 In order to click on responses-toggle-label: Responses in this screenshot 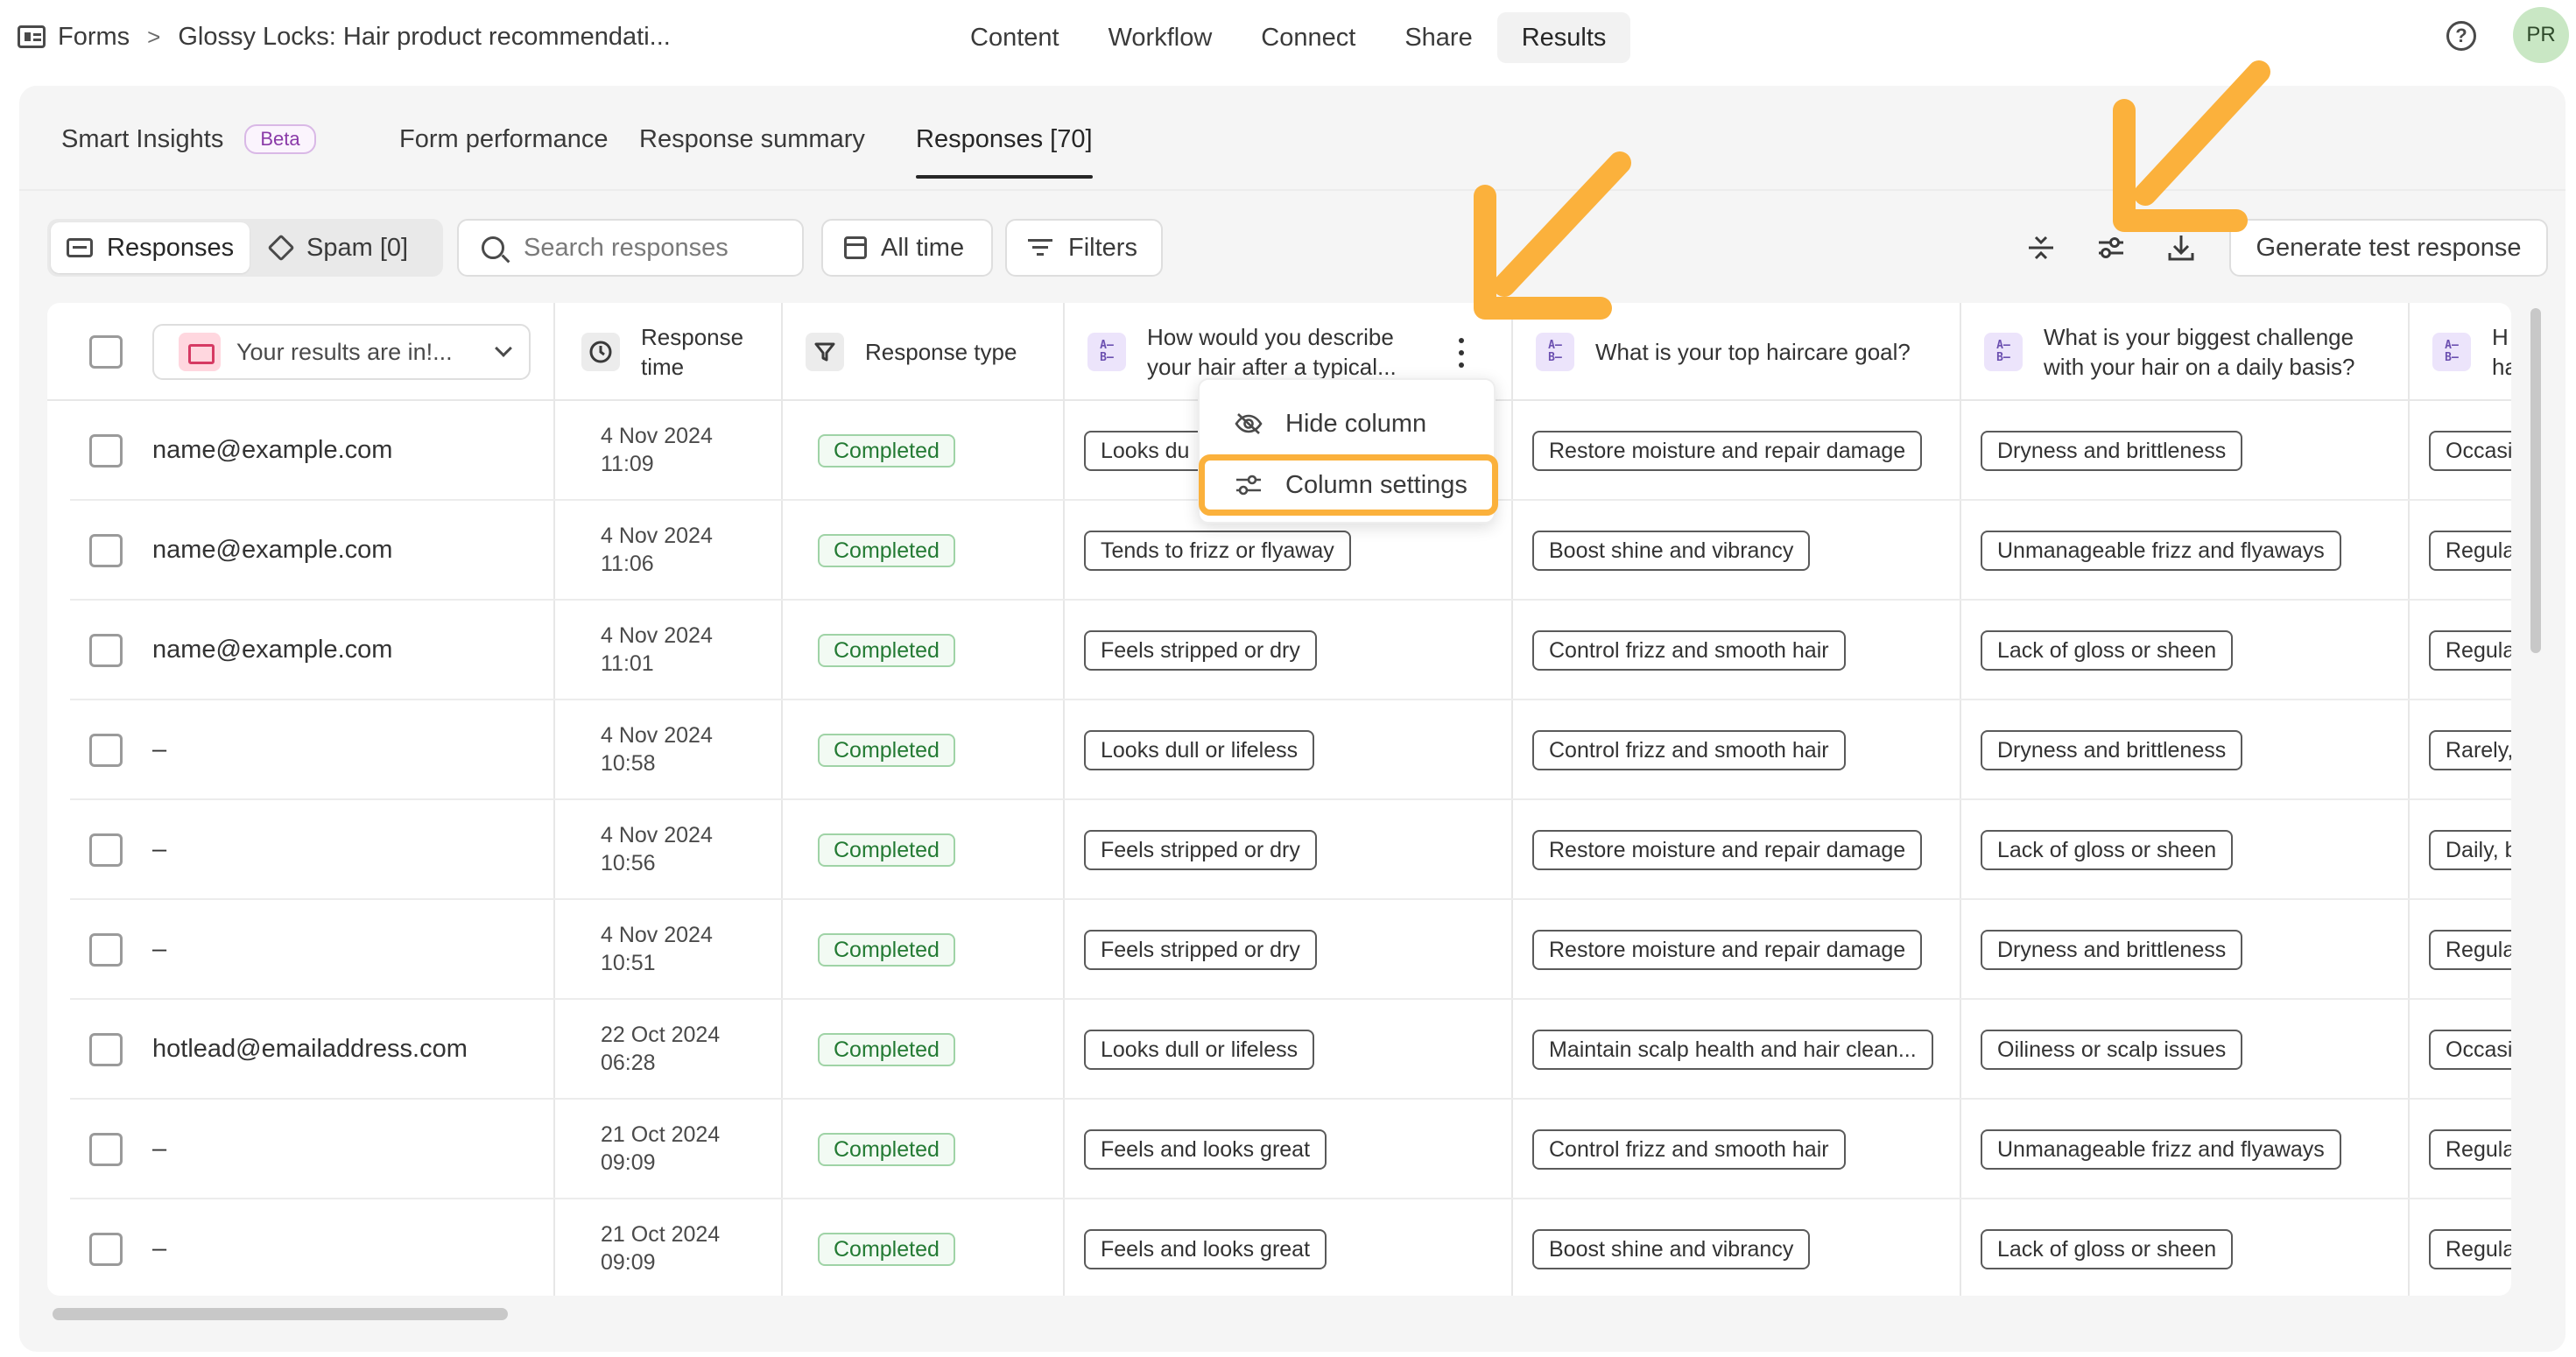, I will do `click(171, 247)`.